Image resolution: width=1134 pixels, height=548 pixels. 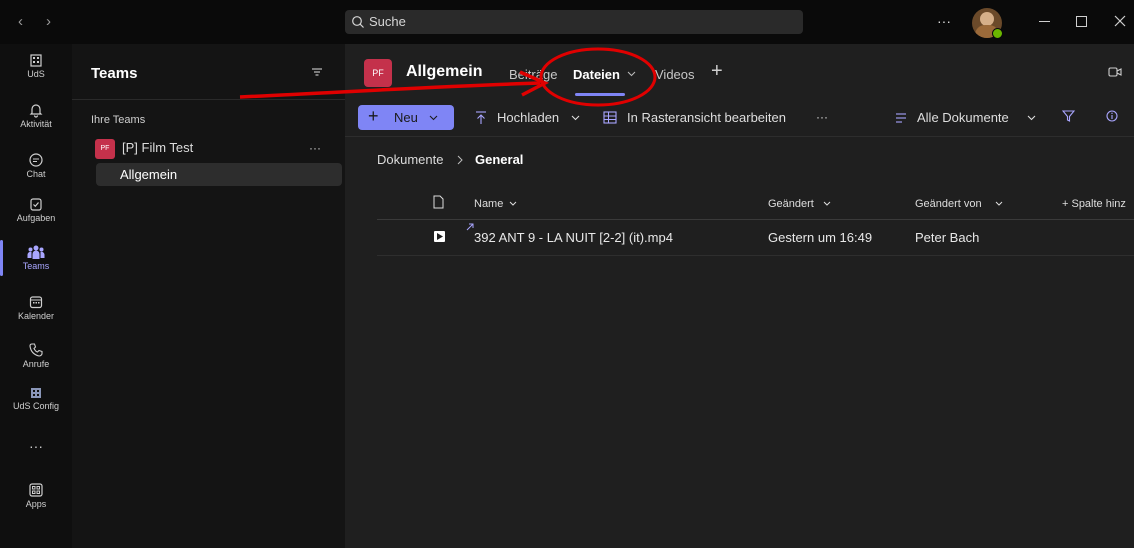 What do you see at coordinates (390, 90) in the screenshot?
I see `annotation-arrow-line` at bounding box center [390, 90].